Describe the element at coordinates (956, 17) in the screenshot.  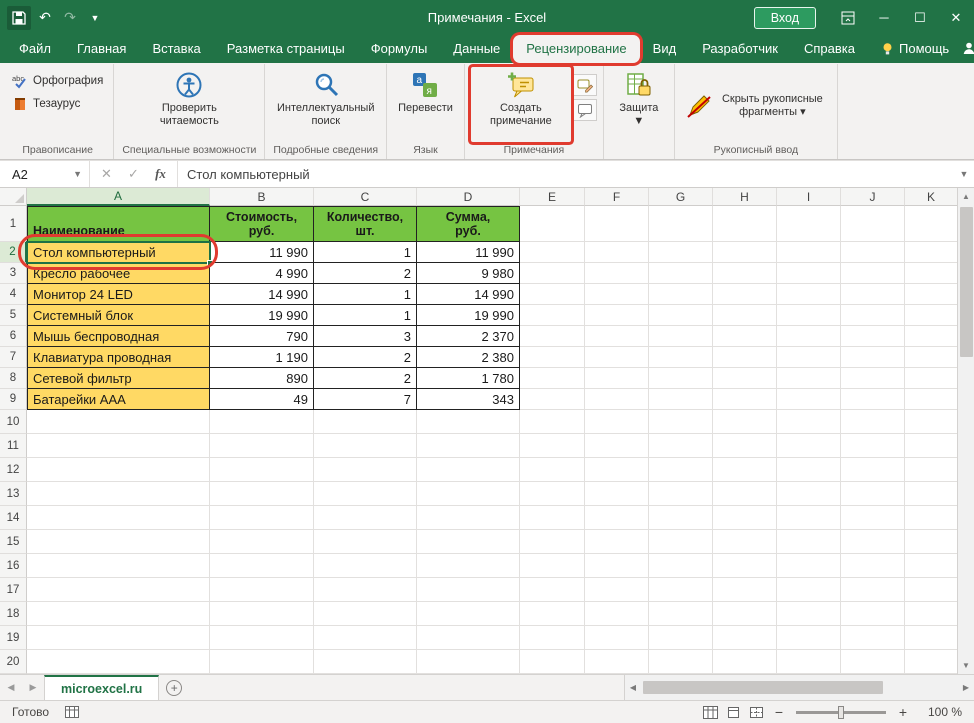
I see `close-button: ✕` at that location.